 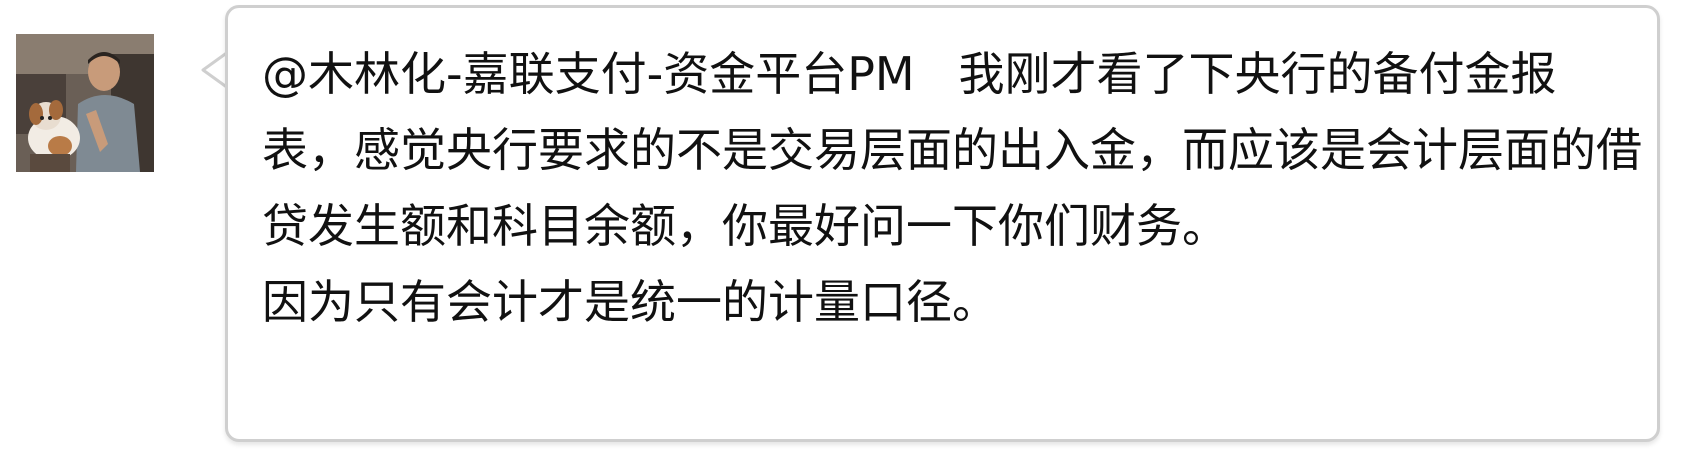 I want to click on avatar, so click(x=85, y=103).